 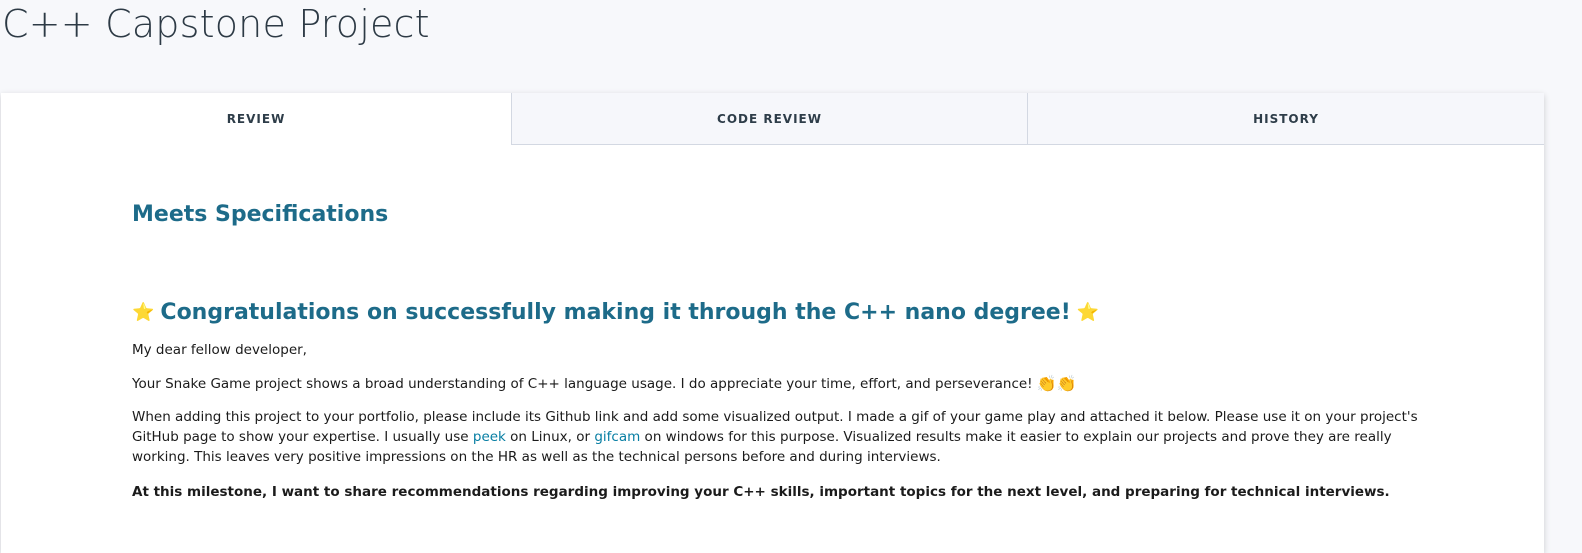 What do you see at coordinates (256, 119) in the screenshot?
I see `tab-review: REVIEW` at bounding box center [256, 119].